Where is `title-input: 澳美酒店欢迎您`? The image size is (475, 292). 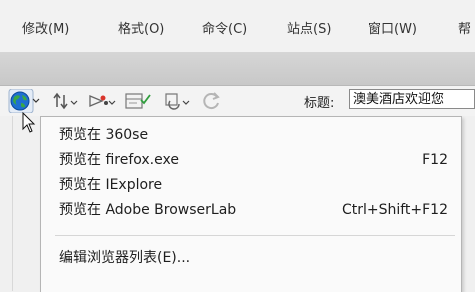
title-input: 澳美酒店欢迎您 is located at coordinates (412, 99).